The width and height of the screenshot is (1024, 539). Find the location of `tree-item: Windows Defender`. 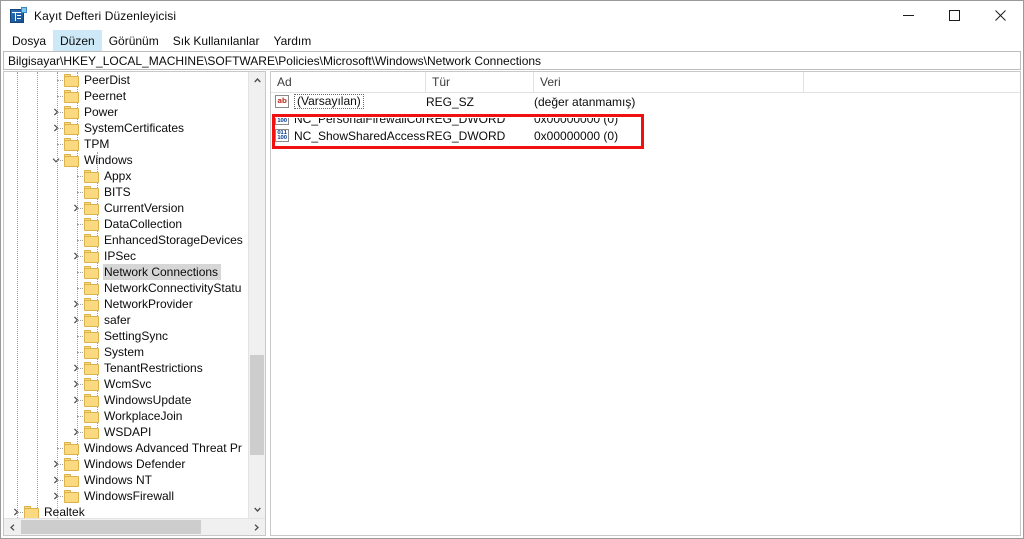

tree-item: Windows Defender is located at coordinates (126, 464).